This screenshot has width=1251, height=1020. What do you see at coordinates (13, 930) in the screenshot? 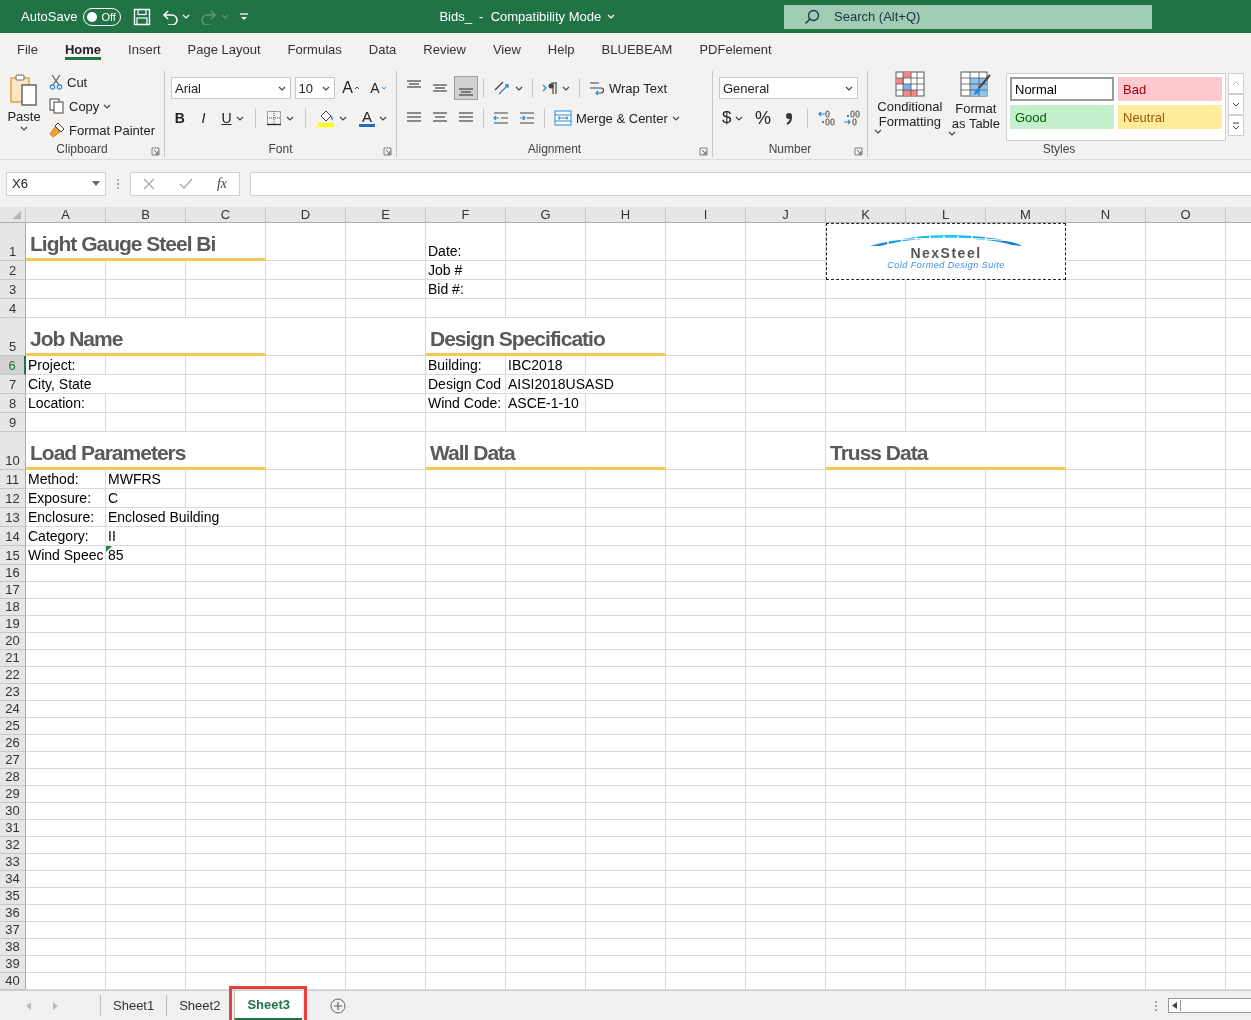
I see `row-header: 37` at bounding box center [13, 930].